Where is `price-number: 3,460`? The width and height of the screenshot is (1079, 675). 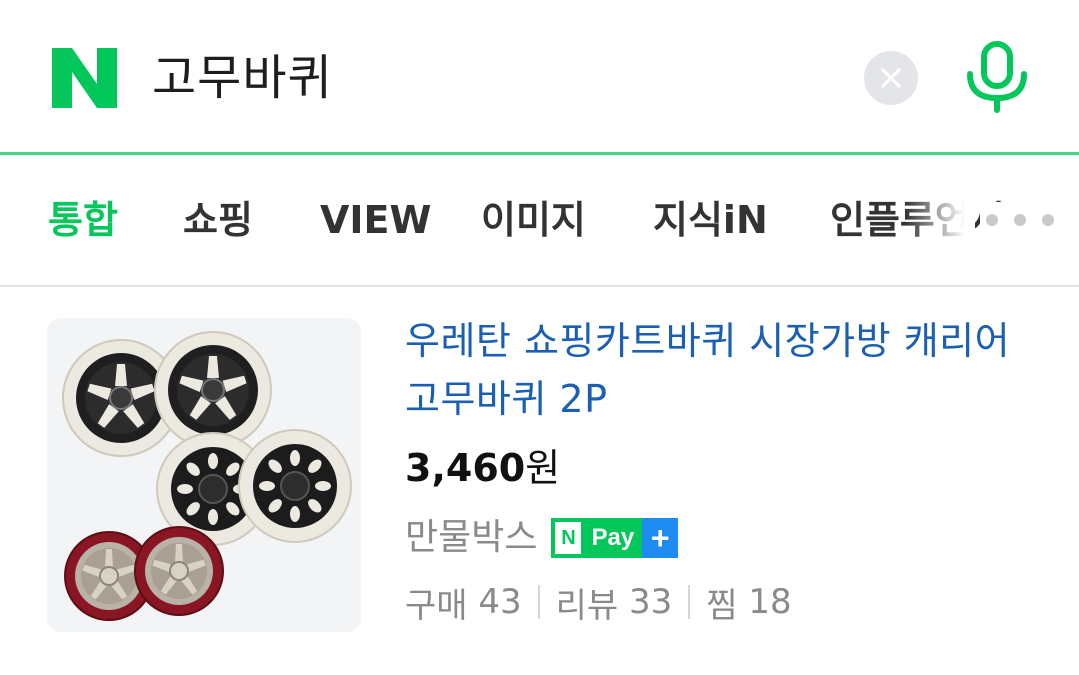
price-number: 3,460 is located at coordinates (465, 468).